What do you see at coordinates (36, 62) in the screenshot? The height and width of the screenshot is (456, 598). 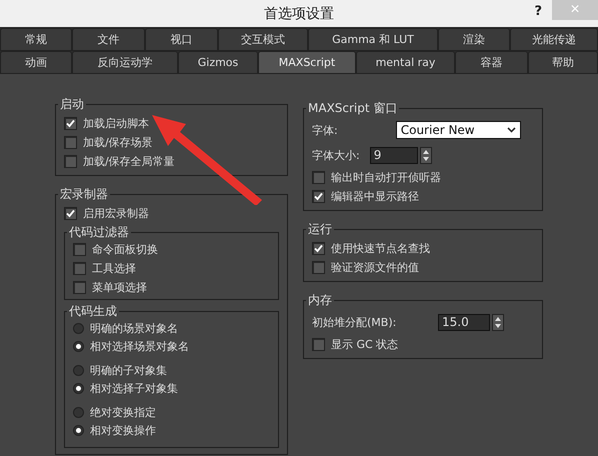 I see `tab: 动画` at bounding box center [36, 62].